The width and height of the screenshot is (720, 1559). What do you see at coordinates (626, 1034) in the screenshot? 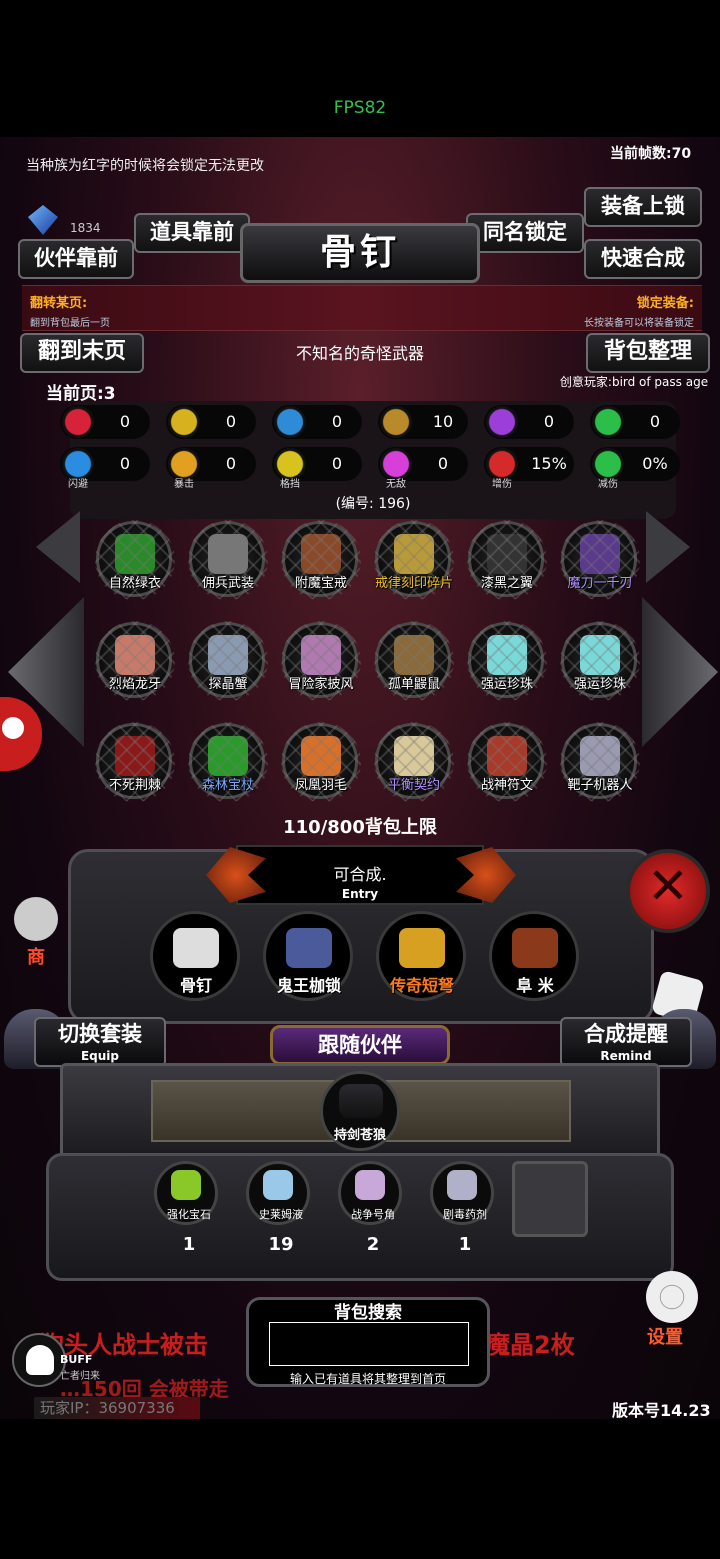
I see `synth-remind-label: 合成提醒` at bounding box center [626, 1034].